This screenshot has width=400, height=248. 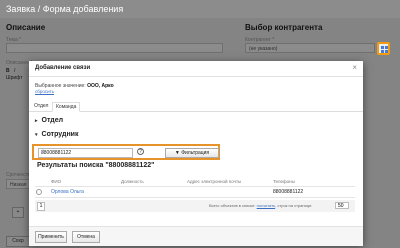 What do you see at coordinates (196, 69) in the screenshot?
I see `dialog-header: Добавление связи ×` at bounding box center [196, 69].